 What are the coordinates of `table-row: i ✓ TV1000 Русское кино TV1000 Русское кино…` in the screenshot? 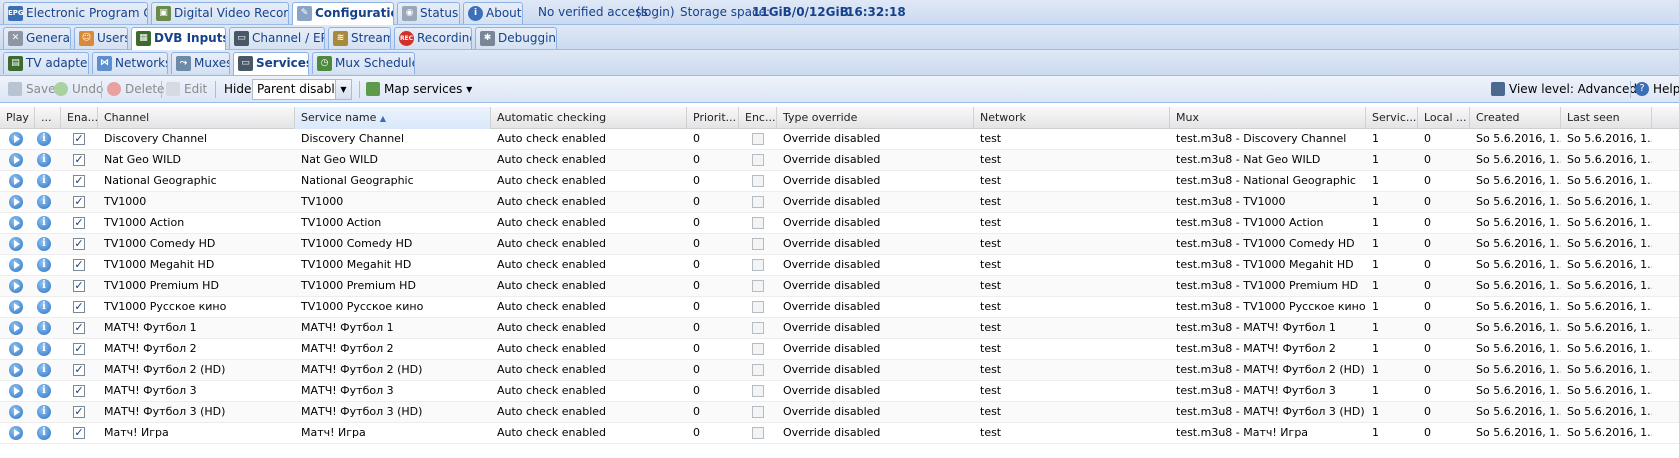 It's located at (839, 307).